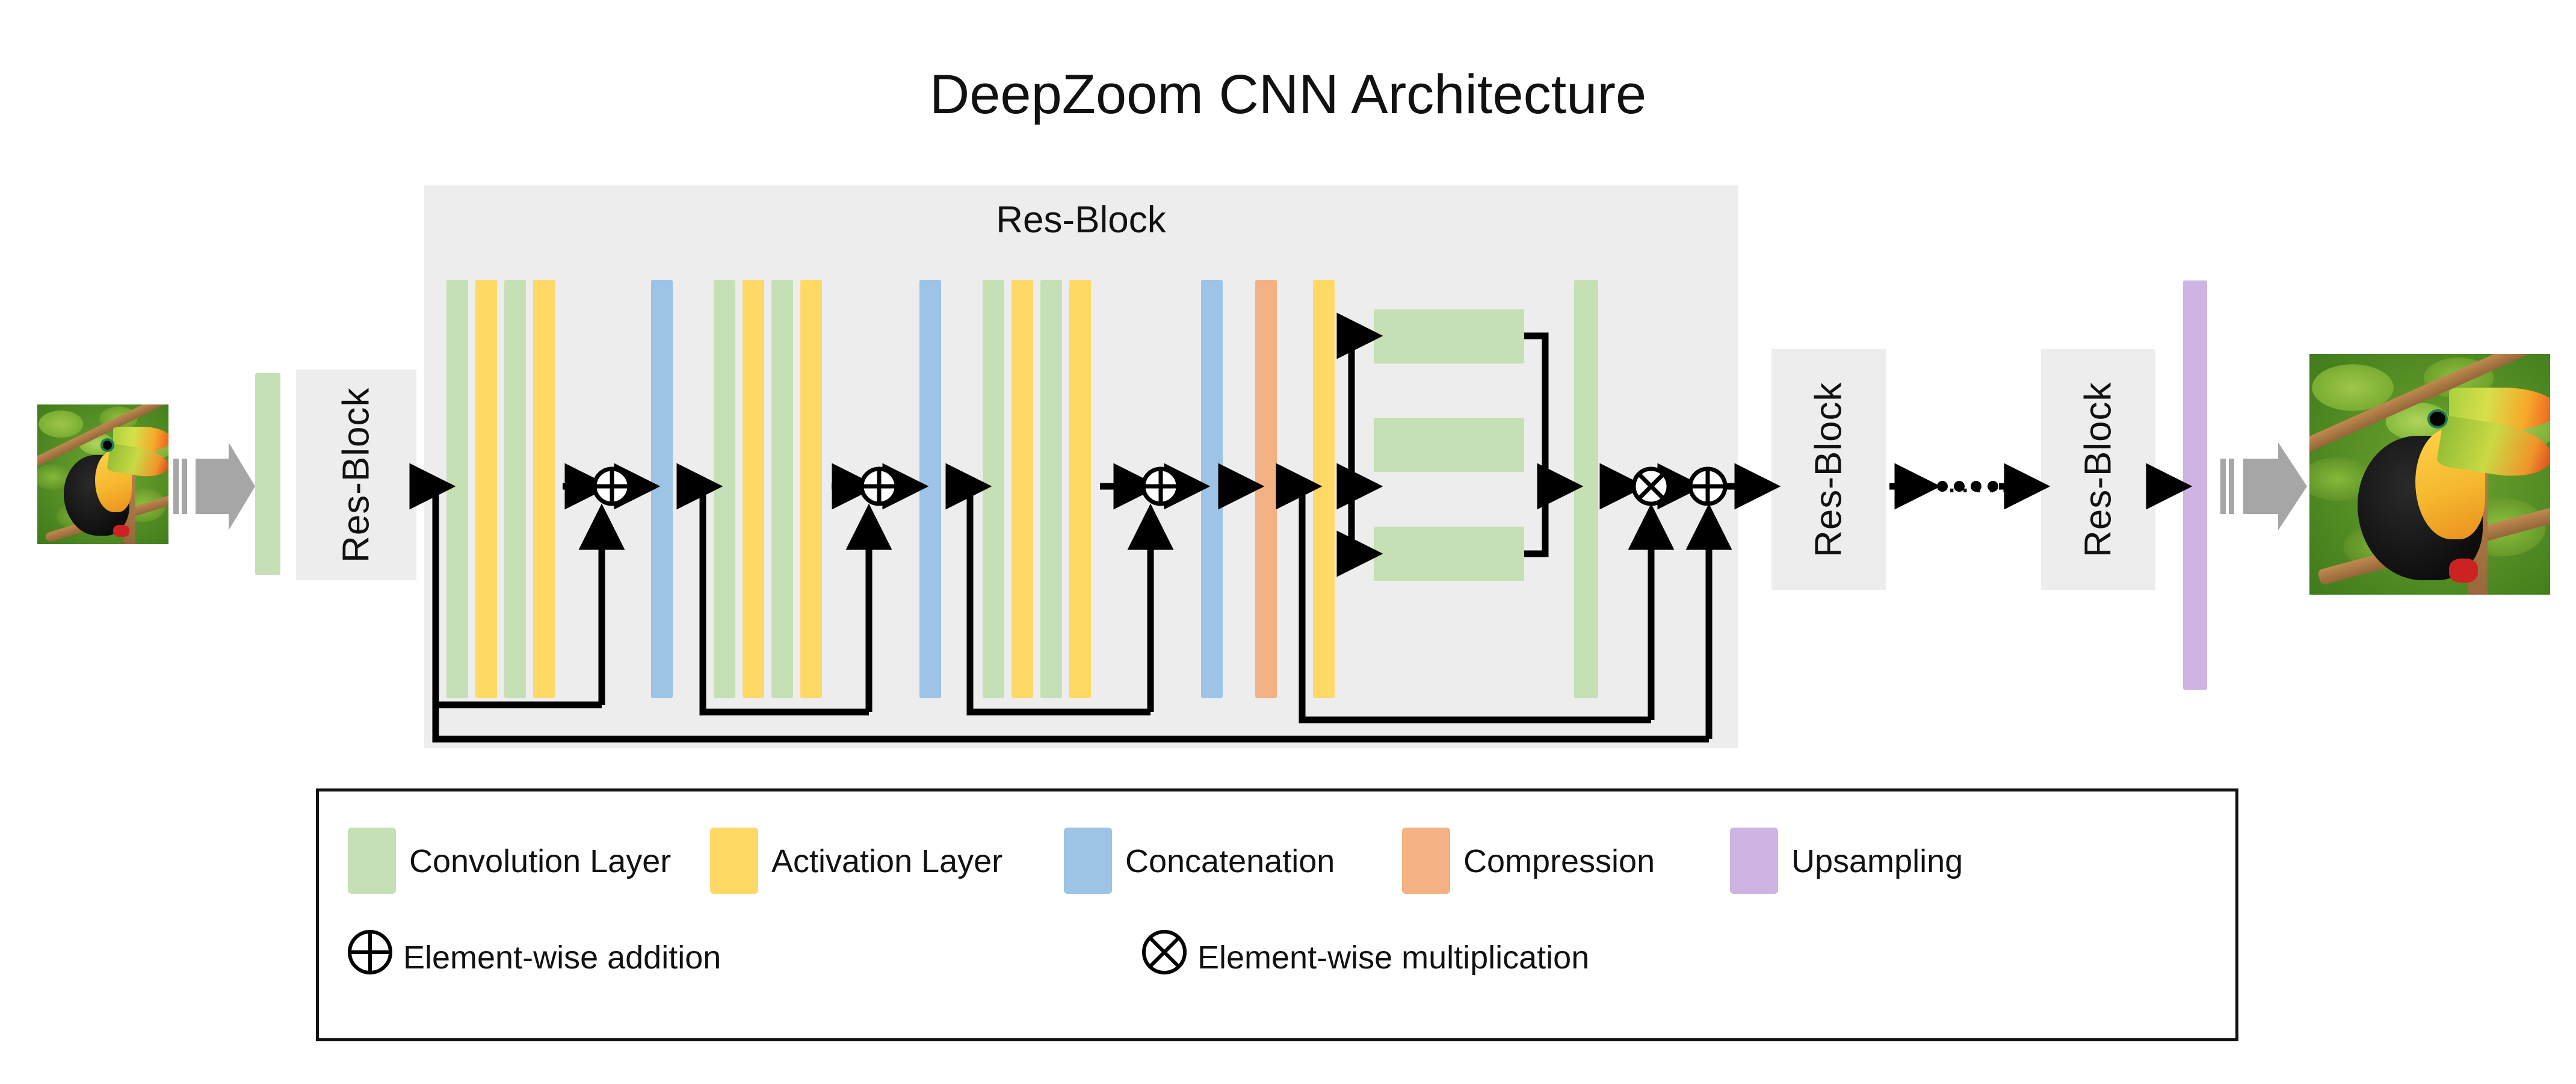  Describe the element at coordinates (1586, 489) in the screenshot. I see `attention-fuse-conv` at that location.